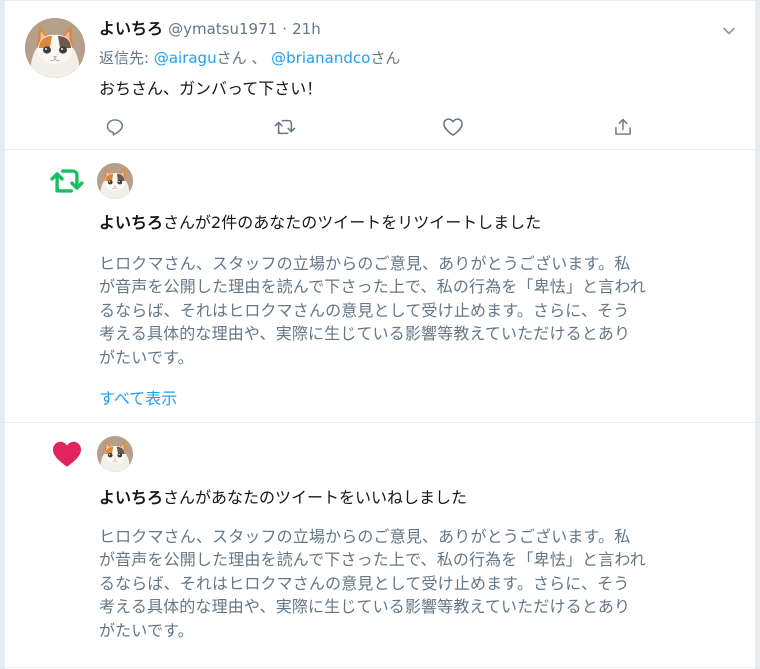 The image size is (760, 669). What do you see at coordinates (315, 497) in the screenshot?
I see `notification-action-text: さんがあなたのツイートをいいねしました` at bounding box center [315, 497].